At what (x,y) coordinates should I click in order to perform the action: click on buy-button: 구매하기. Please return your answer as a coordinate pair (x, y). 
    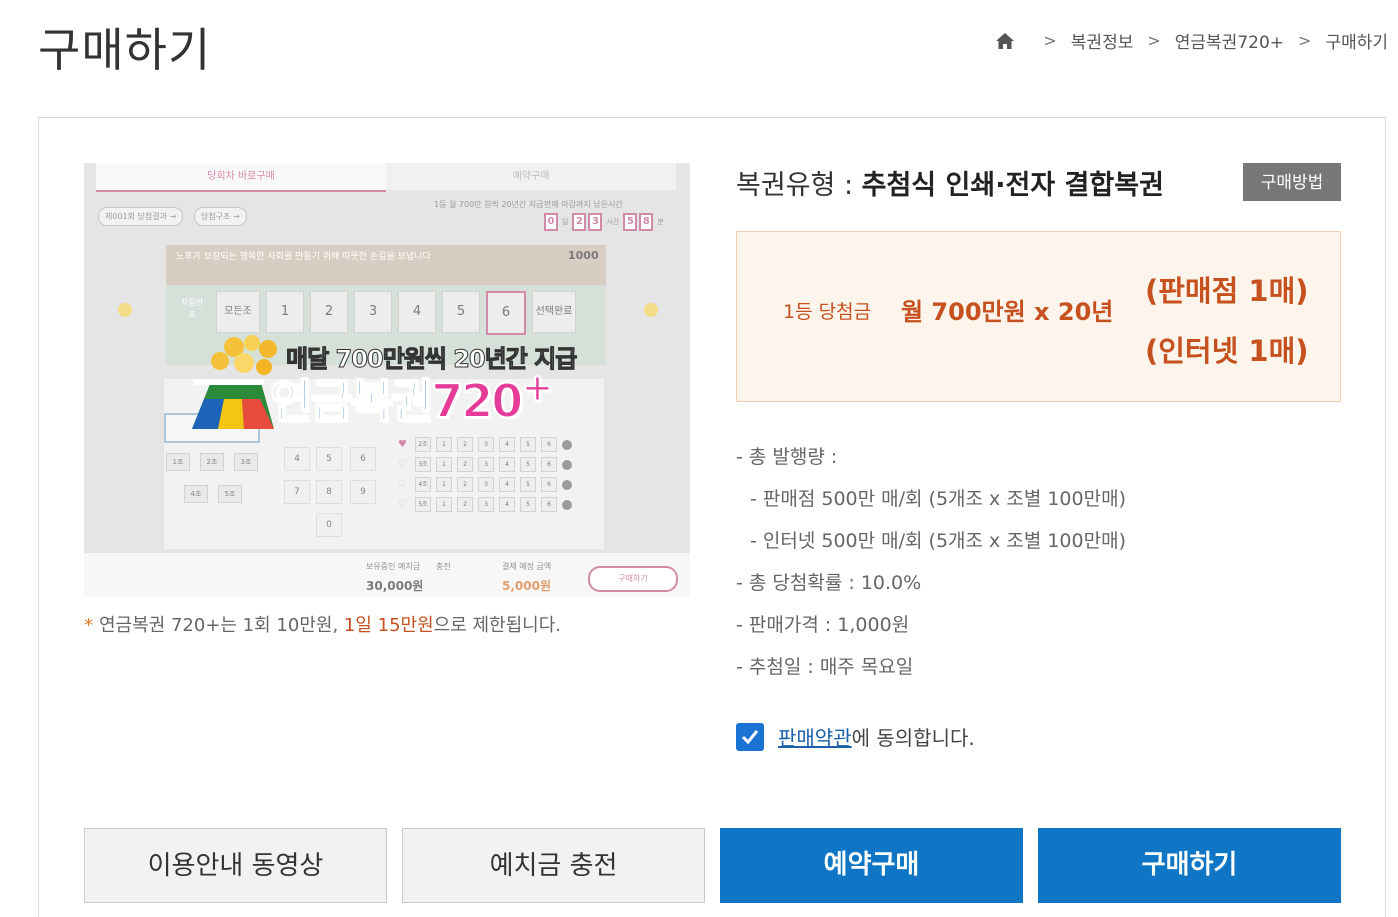
    Looking at the image, I should click on (1189, 865).